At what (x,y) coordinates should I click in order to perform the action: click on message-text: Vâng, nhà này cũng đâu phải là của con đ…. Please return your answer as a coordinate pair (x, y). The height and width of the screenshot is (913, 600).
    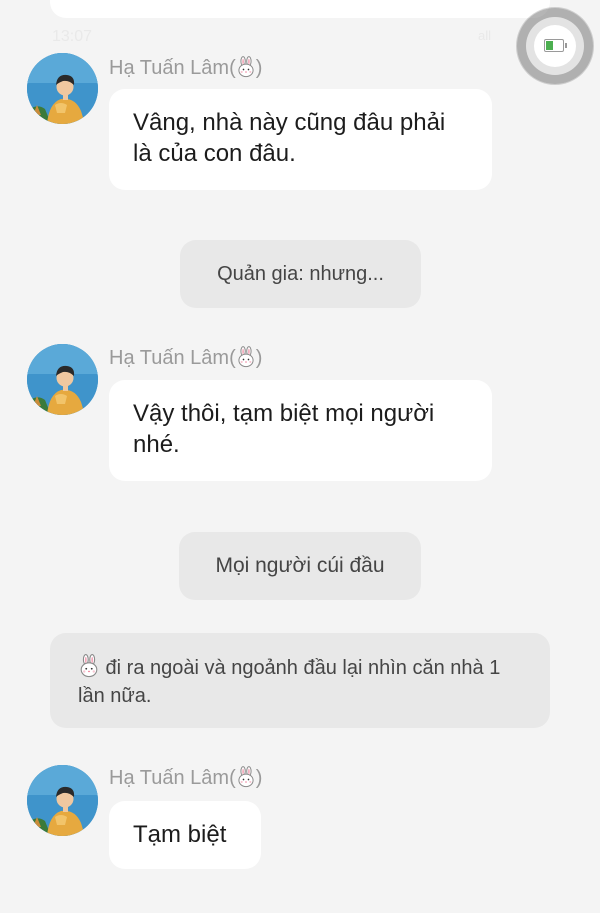
    Looking at the image, I should click on (289, 138).